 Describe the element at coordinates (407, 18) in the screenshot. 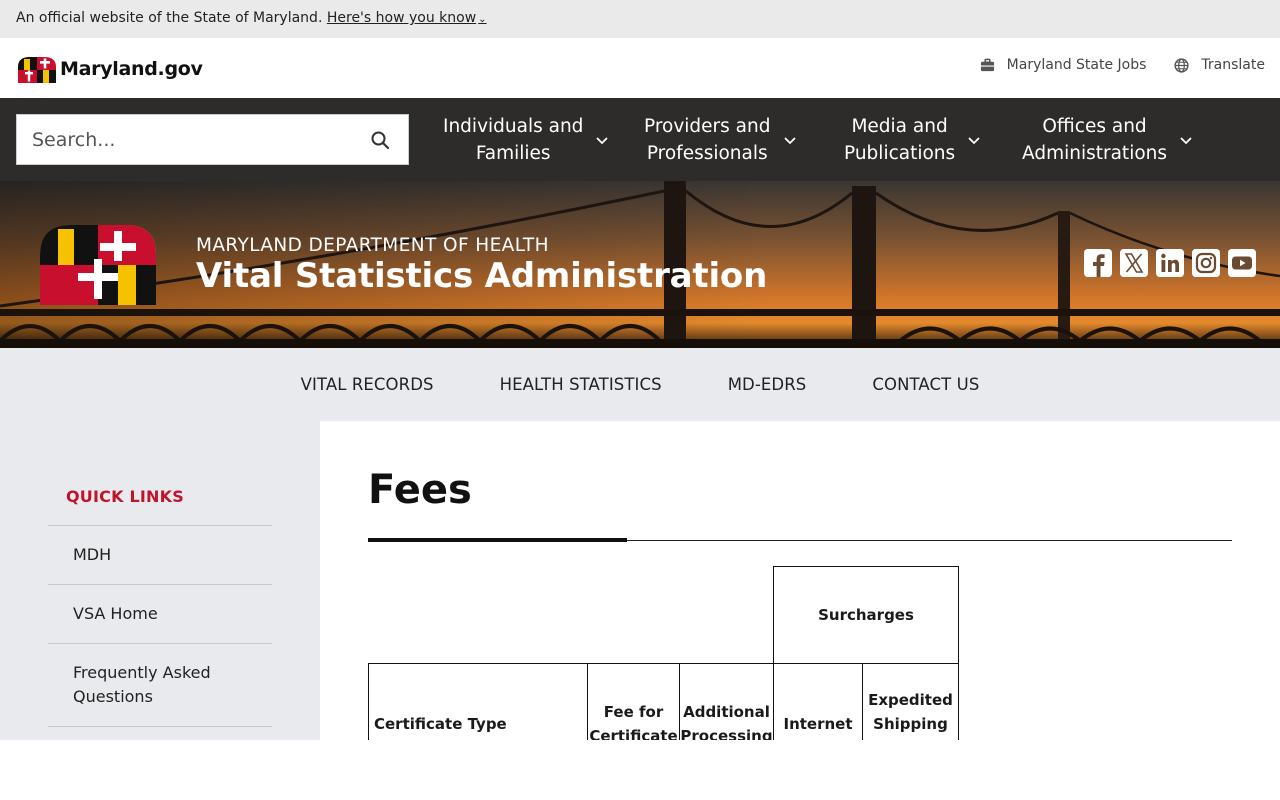

I see `heres-how-you-know-link: Here's how you know ⌄` at that location.